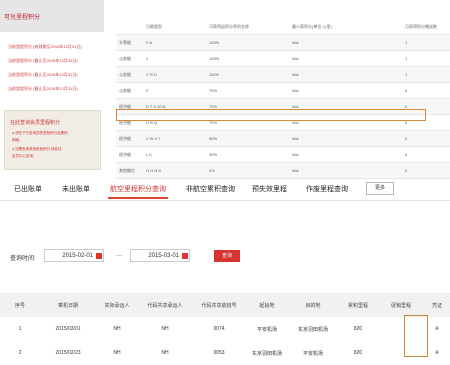 This screenshot has width=450, height=365. I want to click on info-box-title: 在此查询会员里程积分, so click(35, 123).